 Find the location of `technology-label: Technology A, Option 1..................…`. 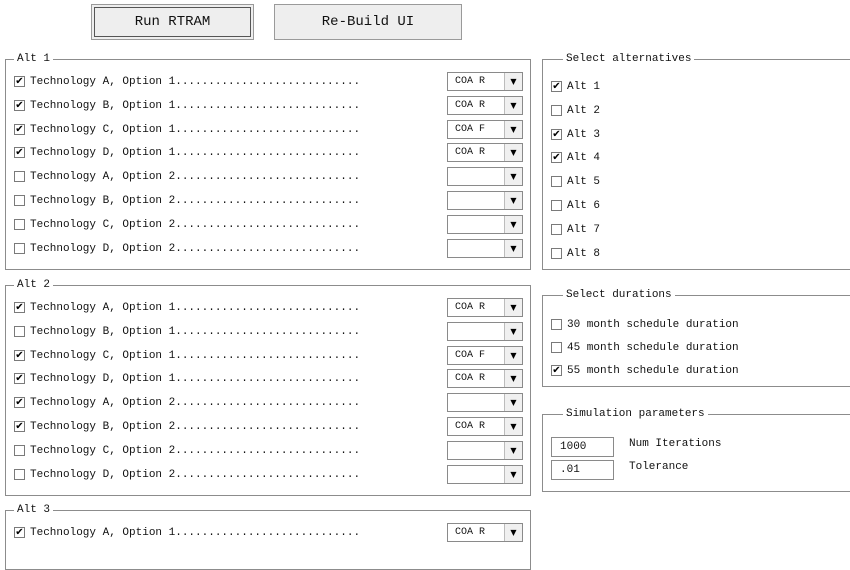

technology-label: Technology A, Option 1..................… is located at coordinates (195, 81).